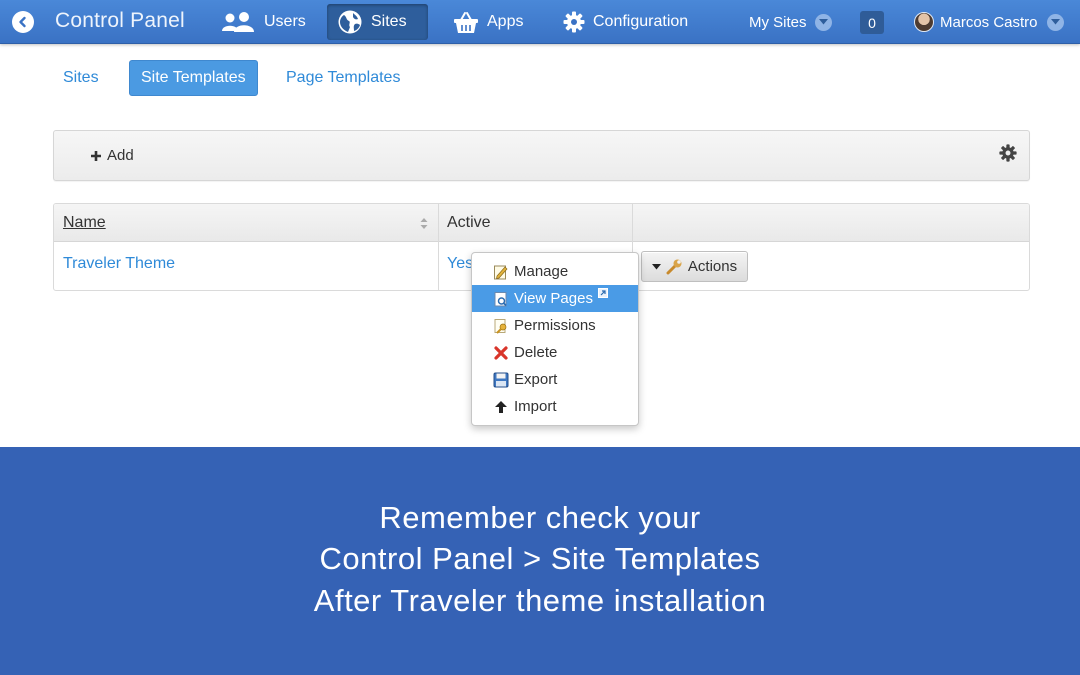 This screenshot has height=675, width=1080. I want to click on template-name-link: Traveler Theme, so click(119, 264).